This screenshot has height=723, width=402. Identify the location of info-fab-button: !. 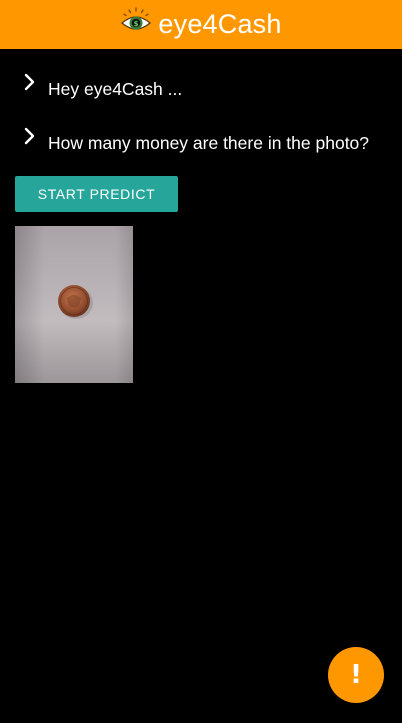
(356, 675).